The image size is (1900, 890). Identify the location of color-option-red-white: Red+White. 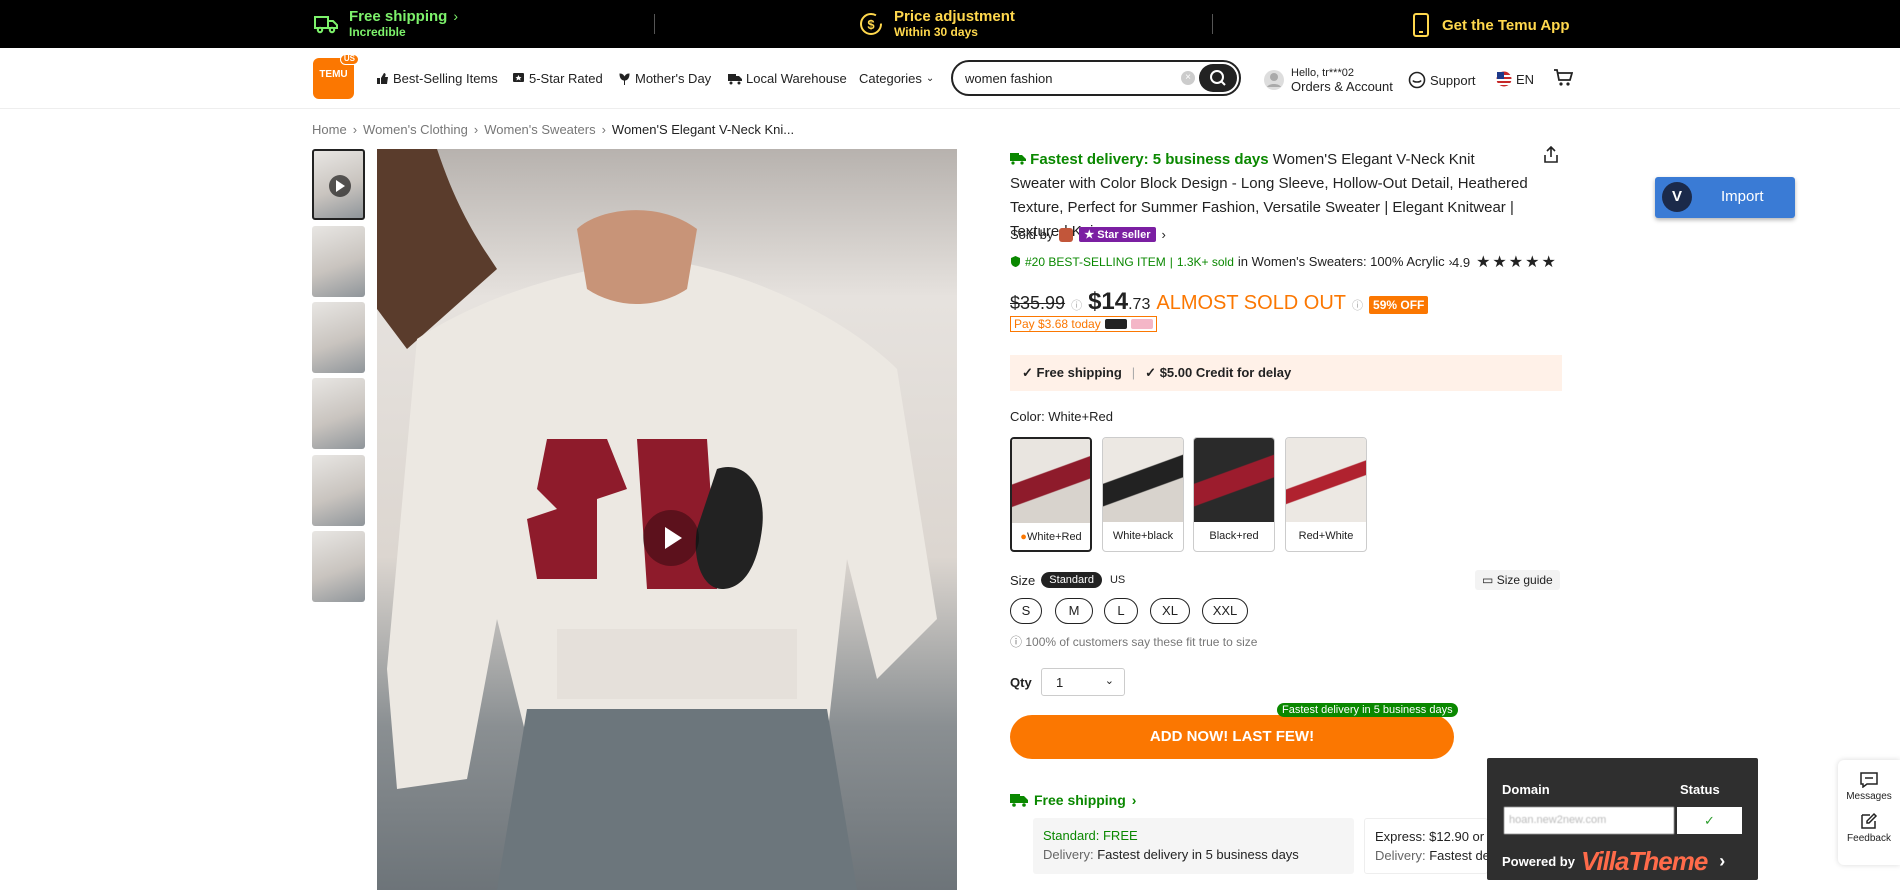
(1326, 494).